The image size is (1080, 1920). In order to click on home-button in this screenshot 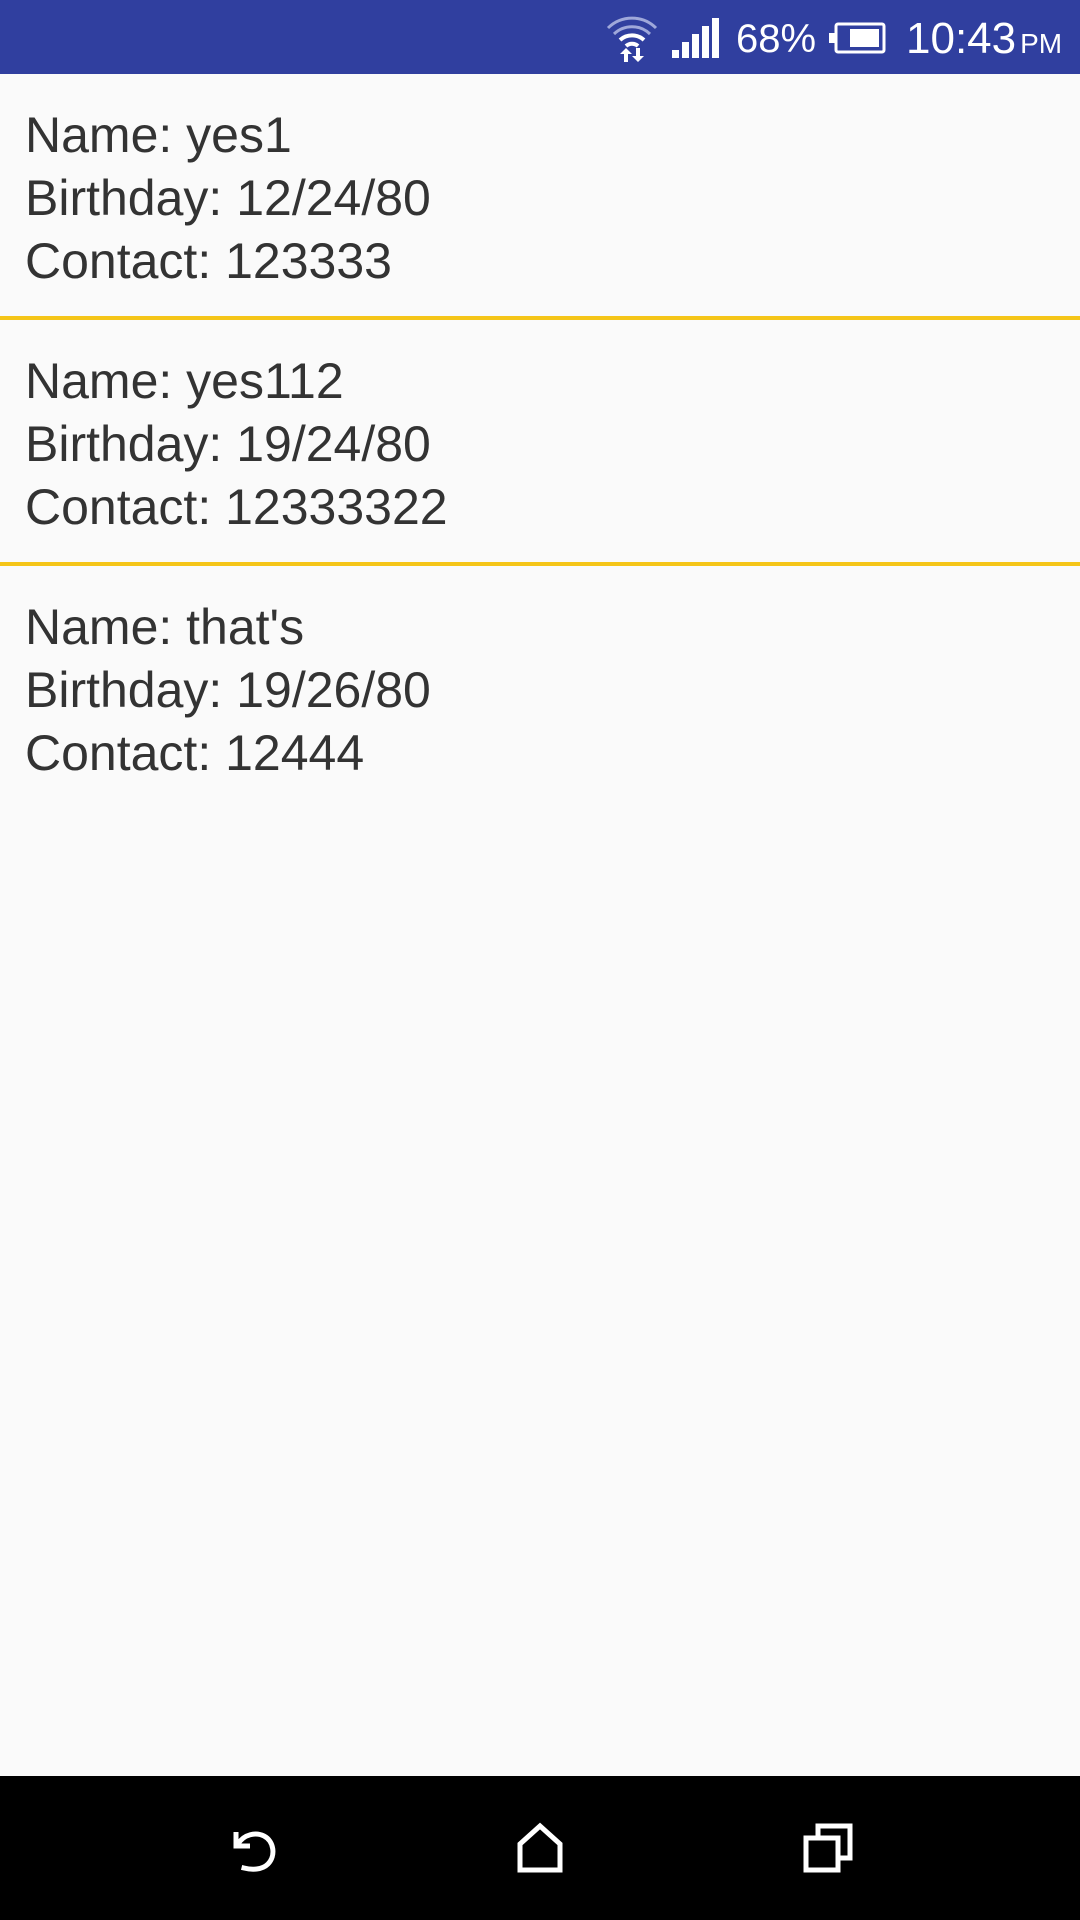, I will do `click(540, 1848)`.